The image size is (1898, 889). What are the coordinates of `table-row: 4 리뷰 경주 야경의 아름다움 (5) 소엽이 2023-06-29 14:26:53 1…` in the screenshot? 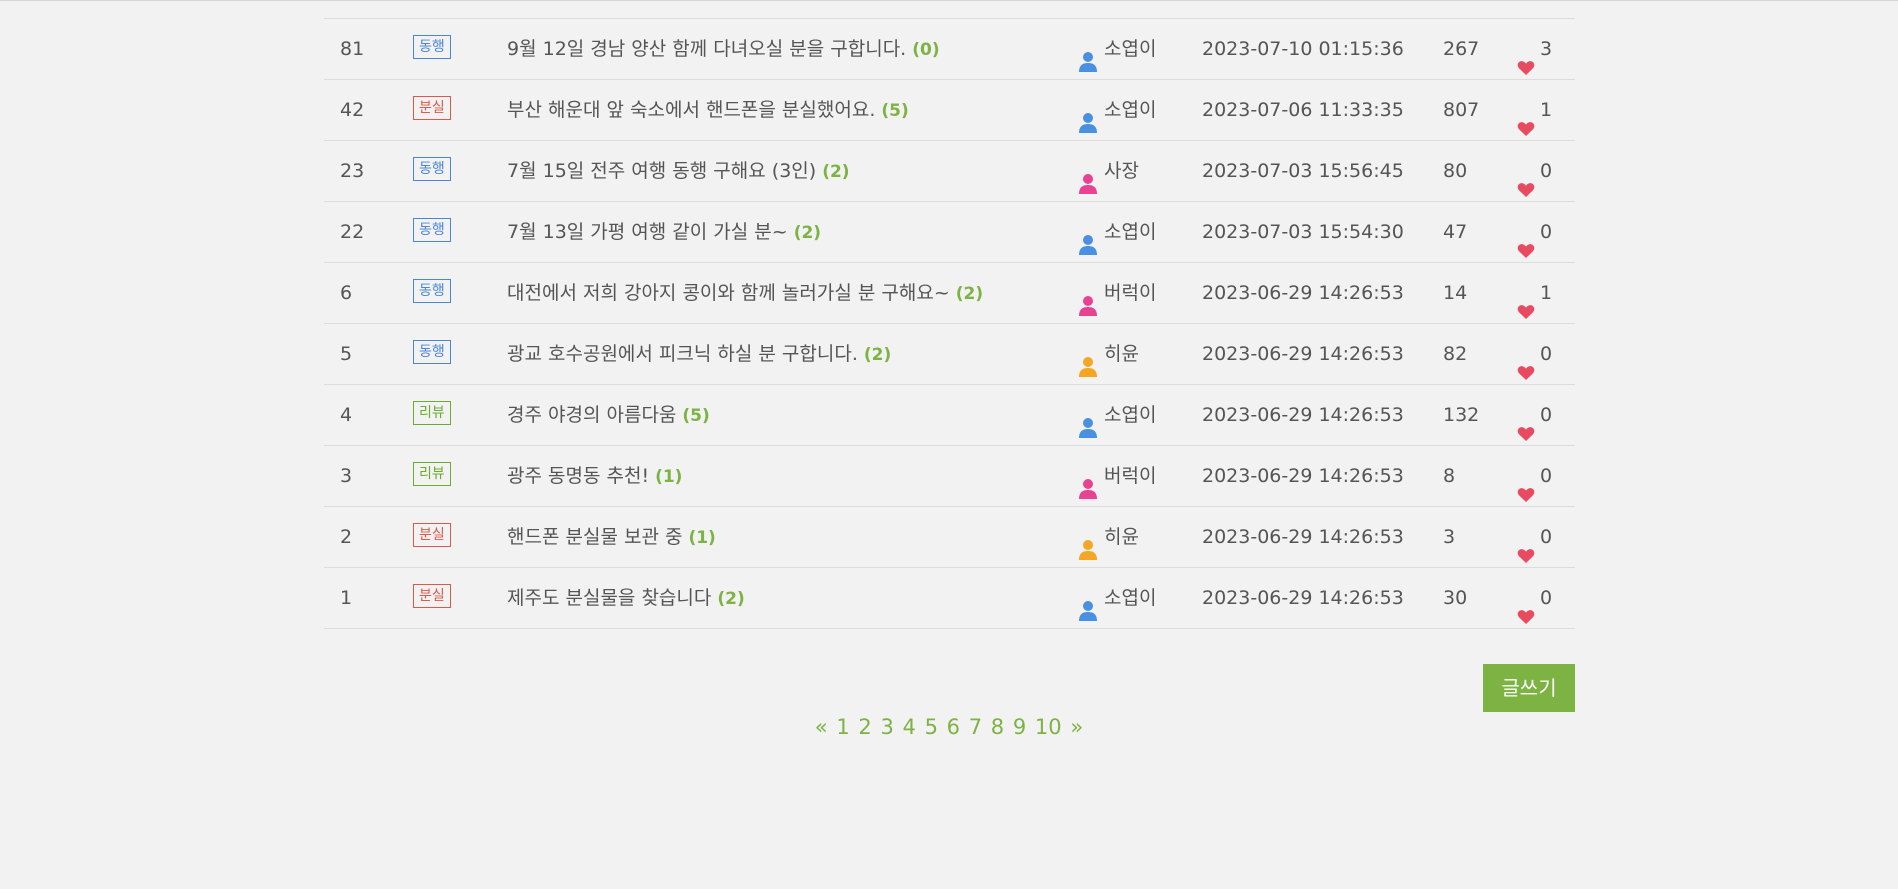 It's located at (949, 414).